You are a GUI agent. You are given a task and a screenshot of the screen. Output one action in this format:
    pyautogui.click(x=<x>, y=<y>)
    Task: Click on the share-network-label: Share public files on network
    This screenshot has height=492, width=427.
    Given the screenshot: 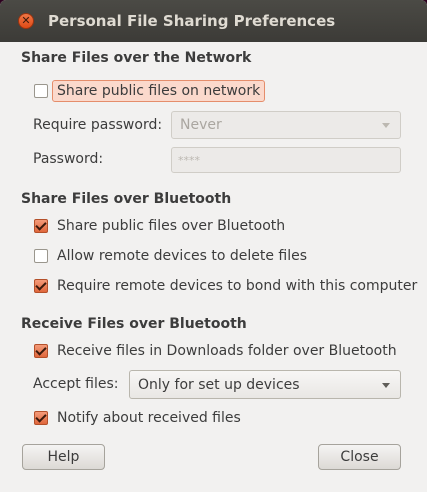 What is the action you would take?
    pyautogui.click(x=159, y=91)
    